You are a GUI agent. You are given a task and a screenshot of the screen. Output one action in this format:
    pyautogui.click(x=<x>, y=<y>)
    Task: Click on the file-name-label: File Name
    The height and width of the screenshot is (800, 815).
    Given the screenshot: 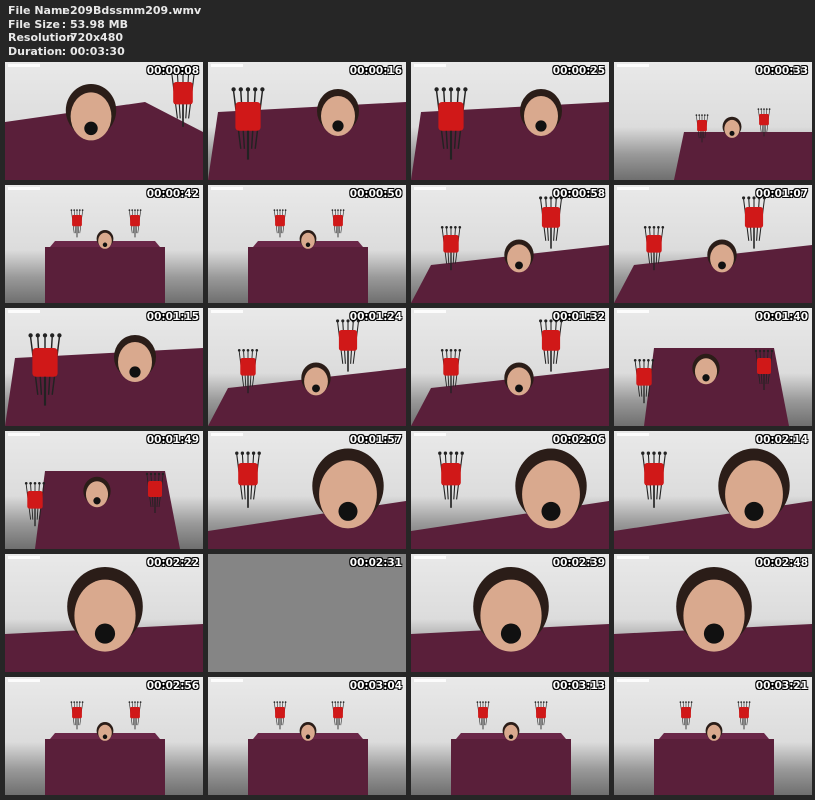 What is the action you would take?
    pyautogui.click(x=39, y=10)
    